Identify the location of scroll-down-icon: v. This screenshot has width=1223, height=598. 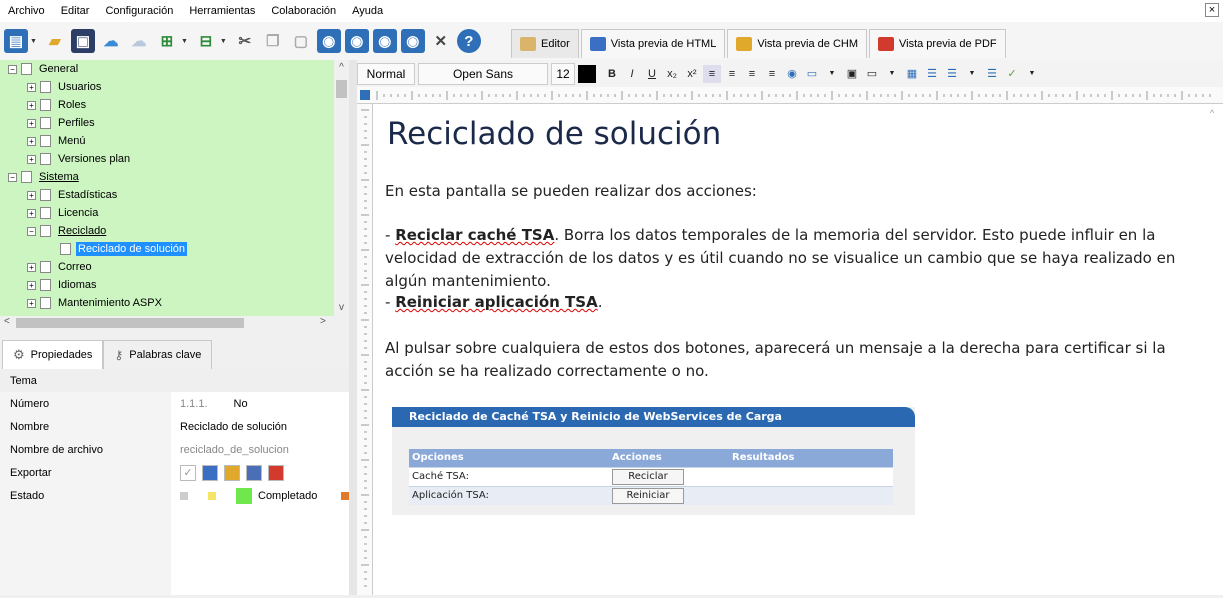
(341, 307).